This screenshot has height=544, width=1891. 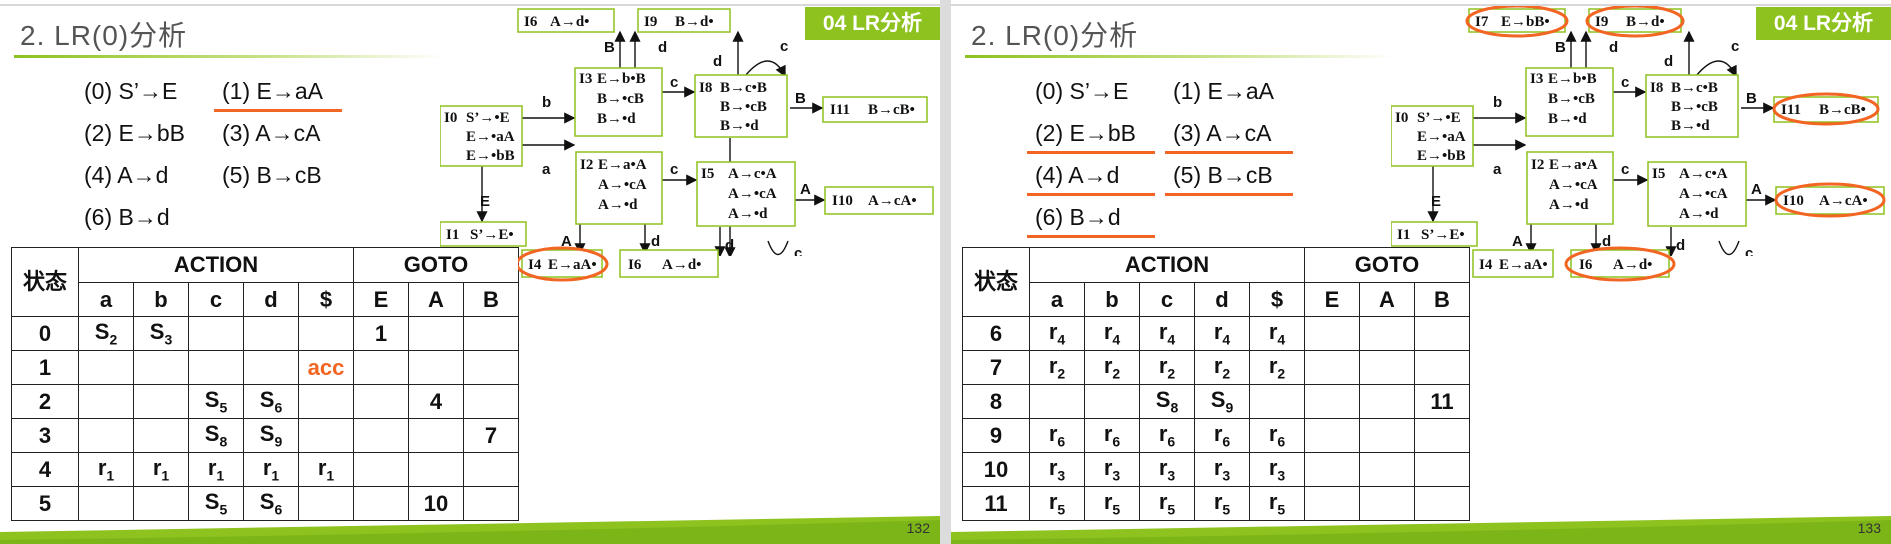 I want to click on state-cell: 6, so click(x=996, y=333).